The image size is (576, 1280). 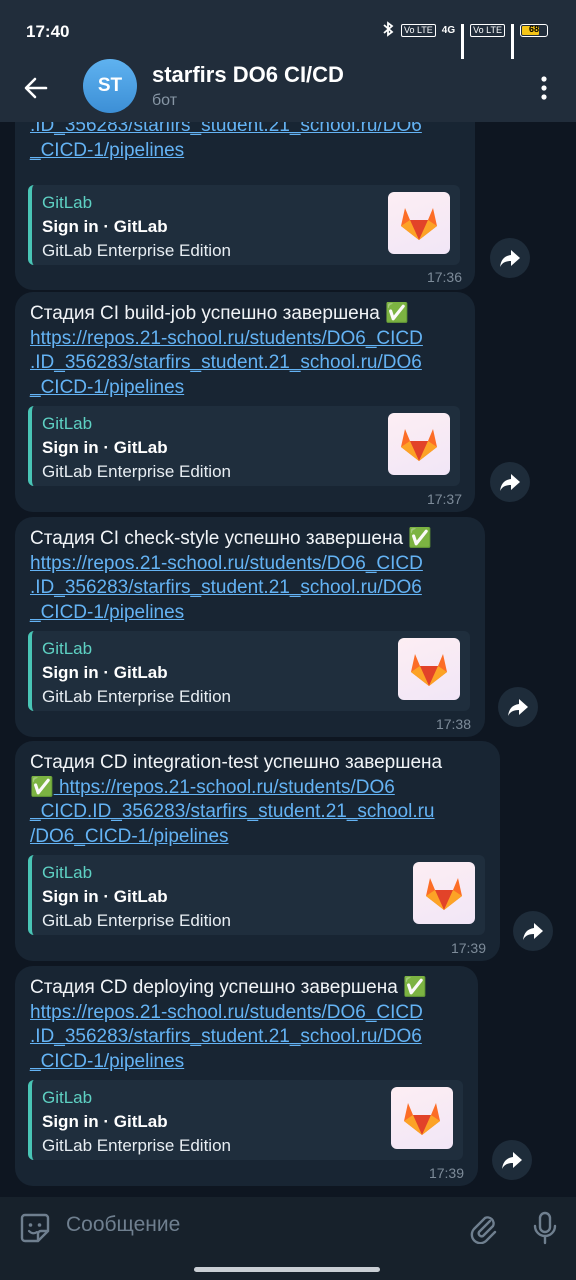 What do you see at coordinates (42, 787) in the screenshot?
I see `message-text-emoji: ✅` at bounding box center [42, 787].